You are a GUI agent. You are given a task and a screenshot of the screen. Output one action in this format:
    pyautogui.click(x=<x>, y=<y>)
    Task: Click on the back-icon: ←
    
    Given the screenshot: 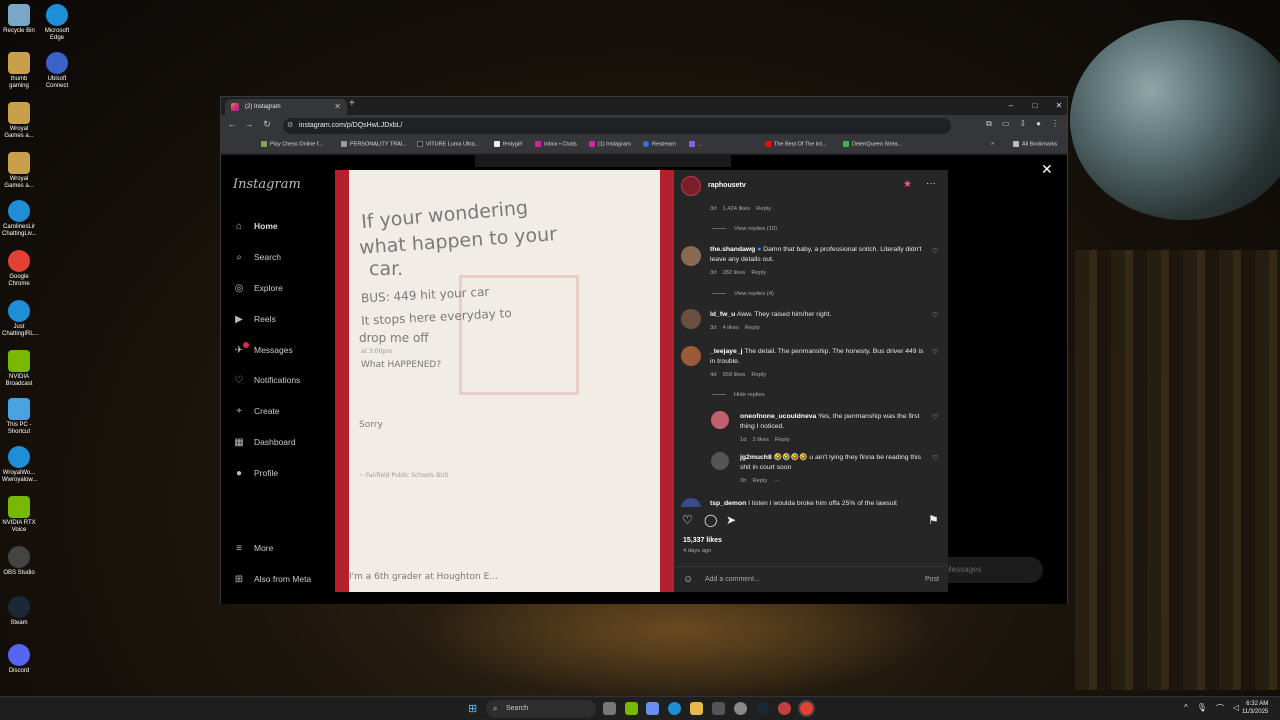 What is the action you would take?
    pyautogui.click(x=232, y=124)
    